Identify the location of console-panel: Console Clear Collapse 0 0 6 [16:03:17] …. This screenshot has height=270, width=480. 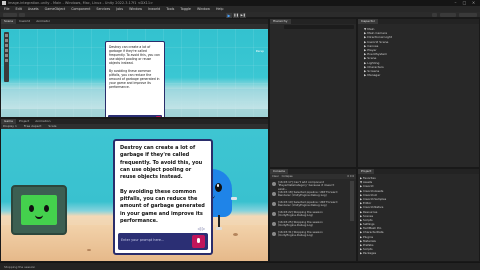
(313, 215).